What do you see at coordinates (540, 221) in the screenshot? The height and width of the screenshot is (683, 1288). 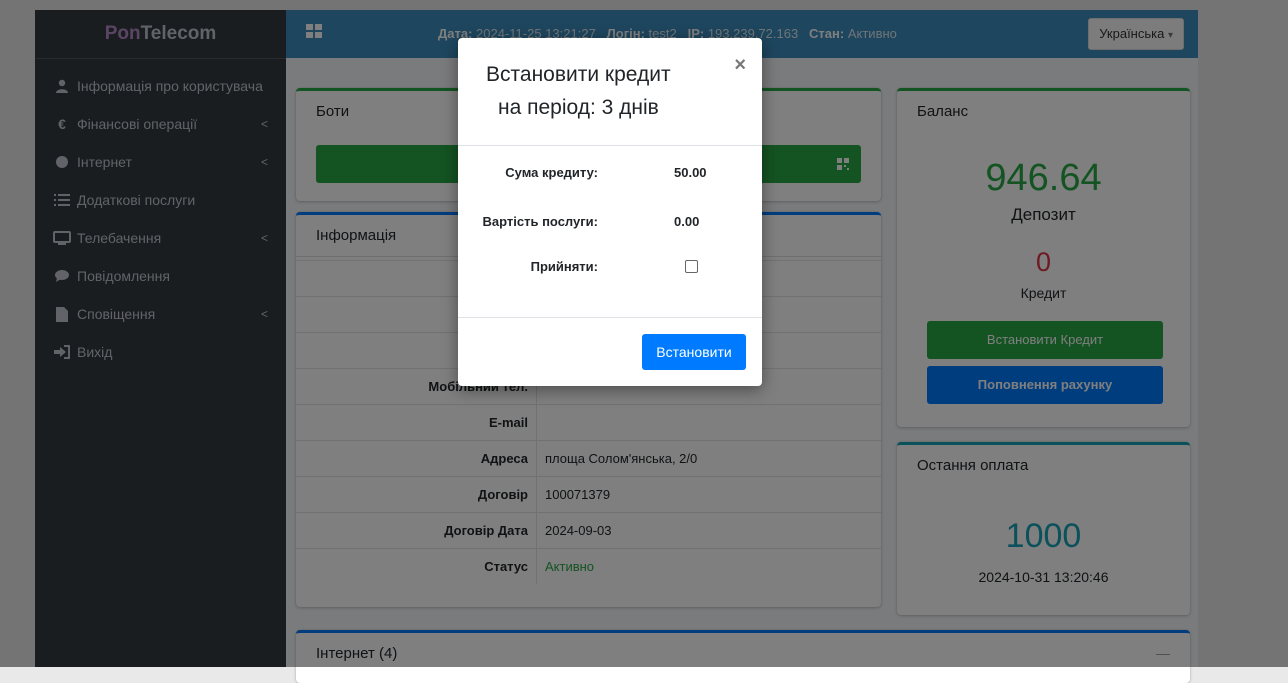 I see `service-cost-label: Вартість послуги:` at bounding box center [540, 221].